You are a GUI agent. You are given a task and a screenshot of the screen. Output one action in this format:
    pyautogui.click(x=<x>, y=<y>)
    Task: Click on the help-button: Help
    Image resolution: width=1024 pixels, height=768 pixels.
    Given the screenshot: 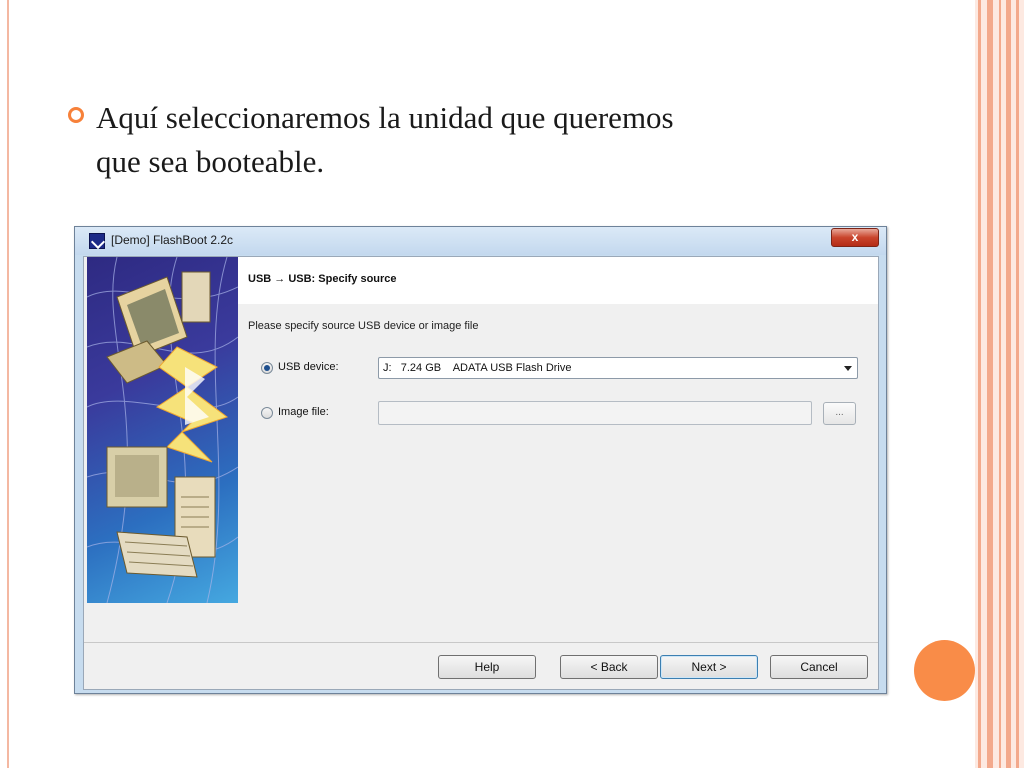 What is the action you would take?
    pyautogui.click(x=487, y=667)
    